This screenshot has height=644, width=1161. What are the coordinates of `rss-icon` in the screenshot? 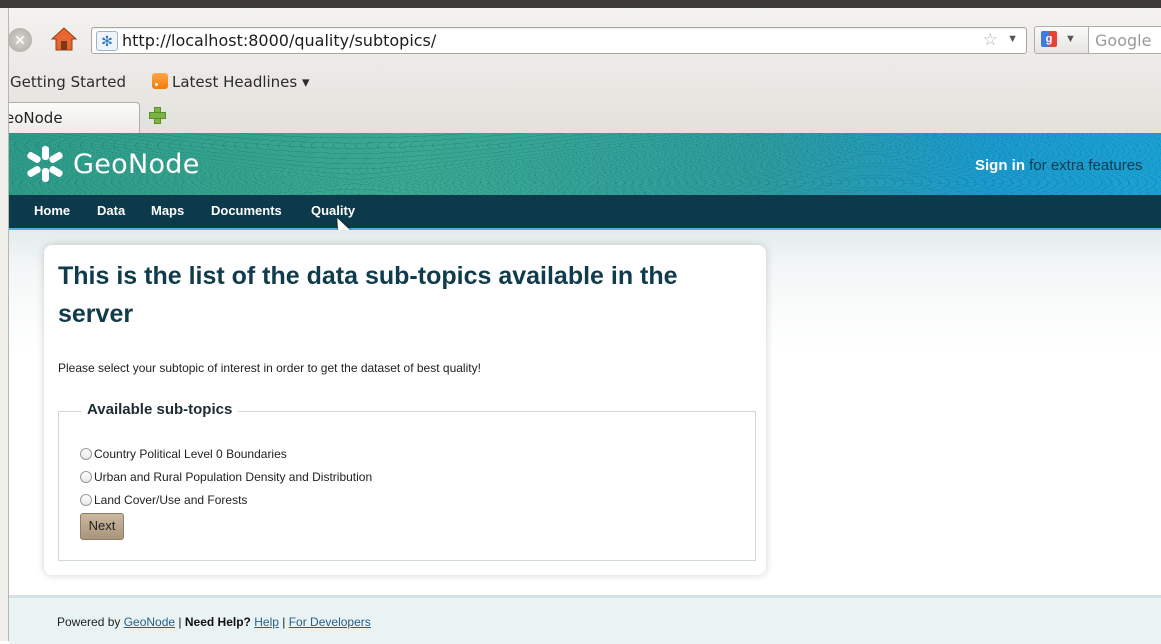 It's located at (160, 81).